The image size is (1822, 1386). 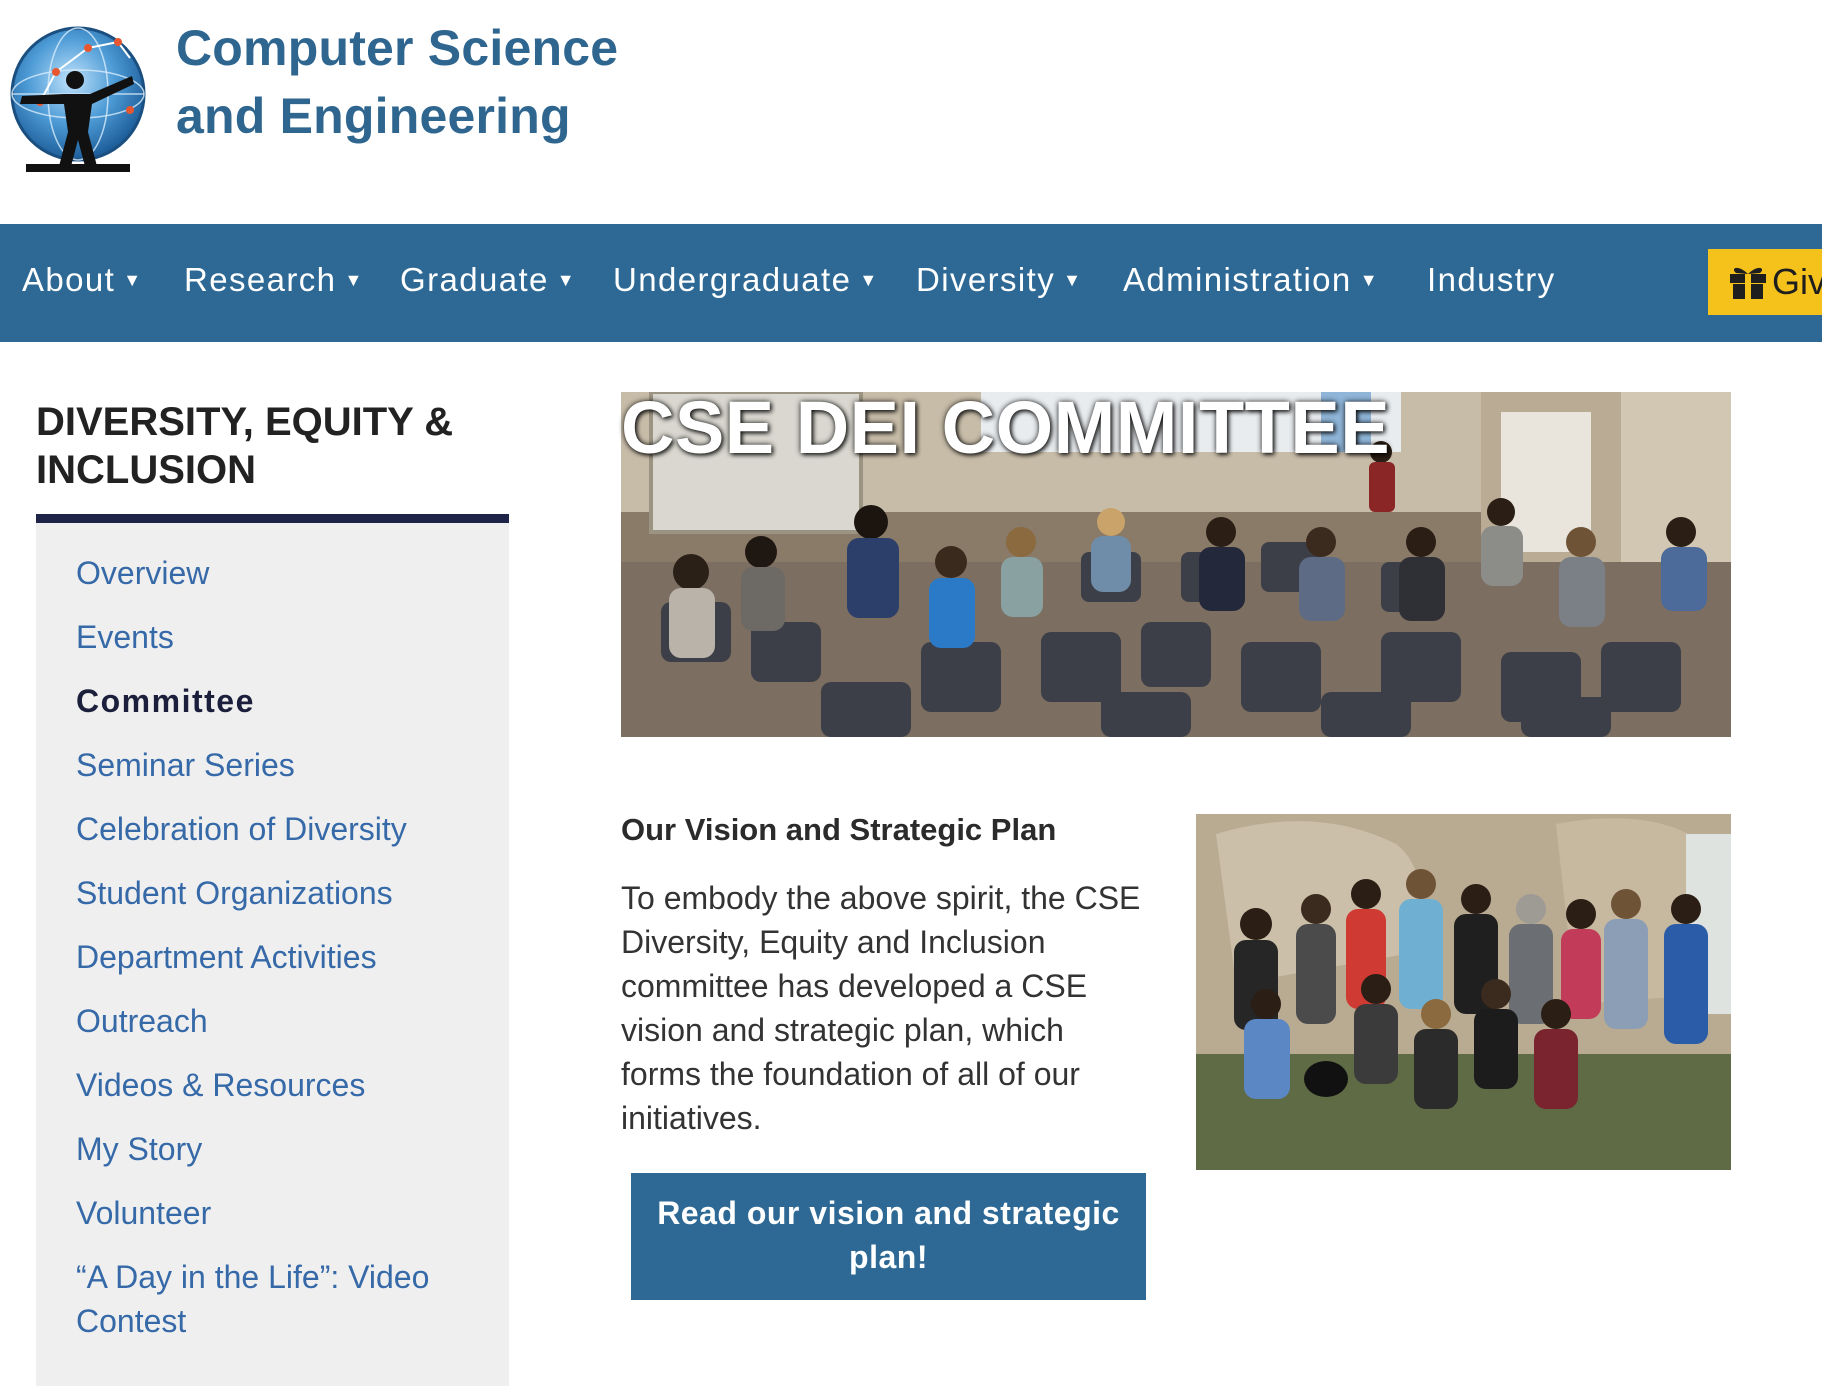 I want to click on sidebar-item-my-story: My Story, so click(x=286, y=1149).